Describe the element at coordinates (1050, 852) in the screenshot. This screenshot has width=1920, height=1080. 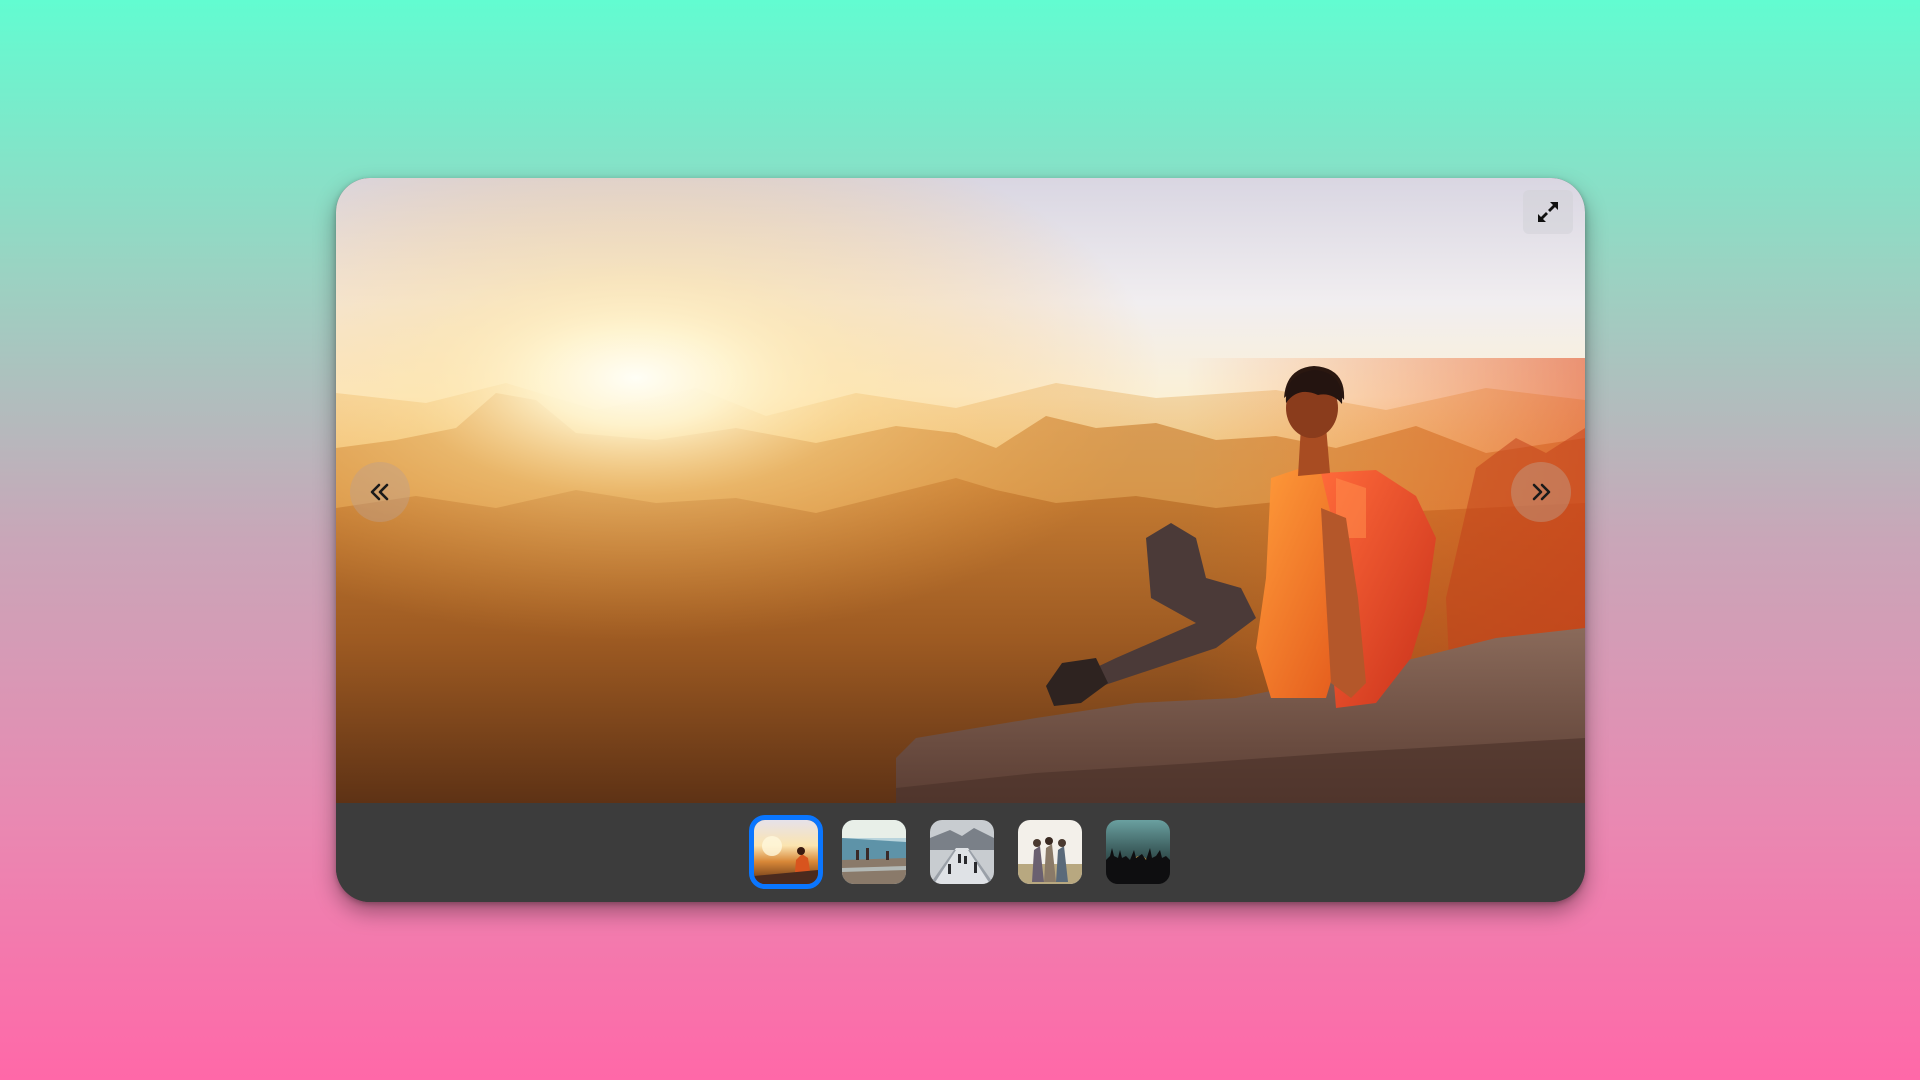
I see `thumbnail-friends-group` at that location.